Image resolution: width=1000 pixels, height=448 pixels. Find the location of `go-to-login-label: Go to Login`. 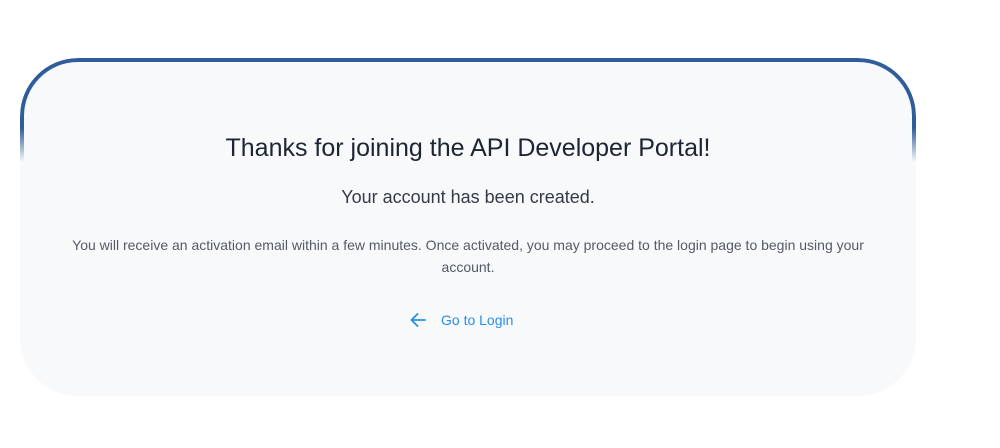

go-to-login-label: Go to Login is located at coordinates (477, 320).